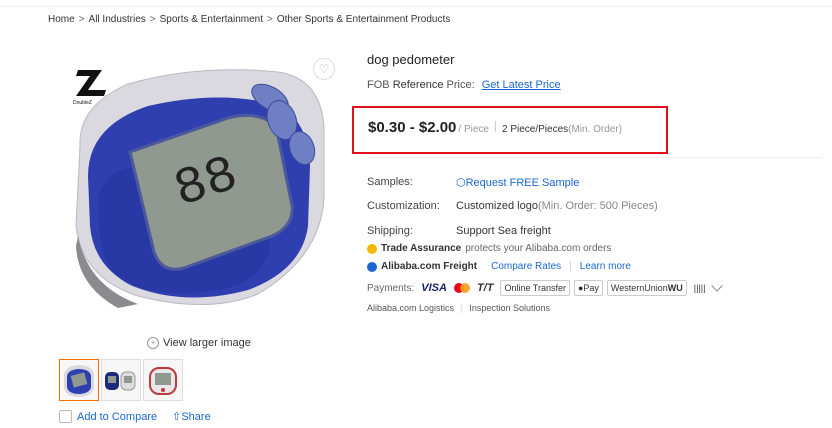  I want to click on globe-icon, so click(372, 266).